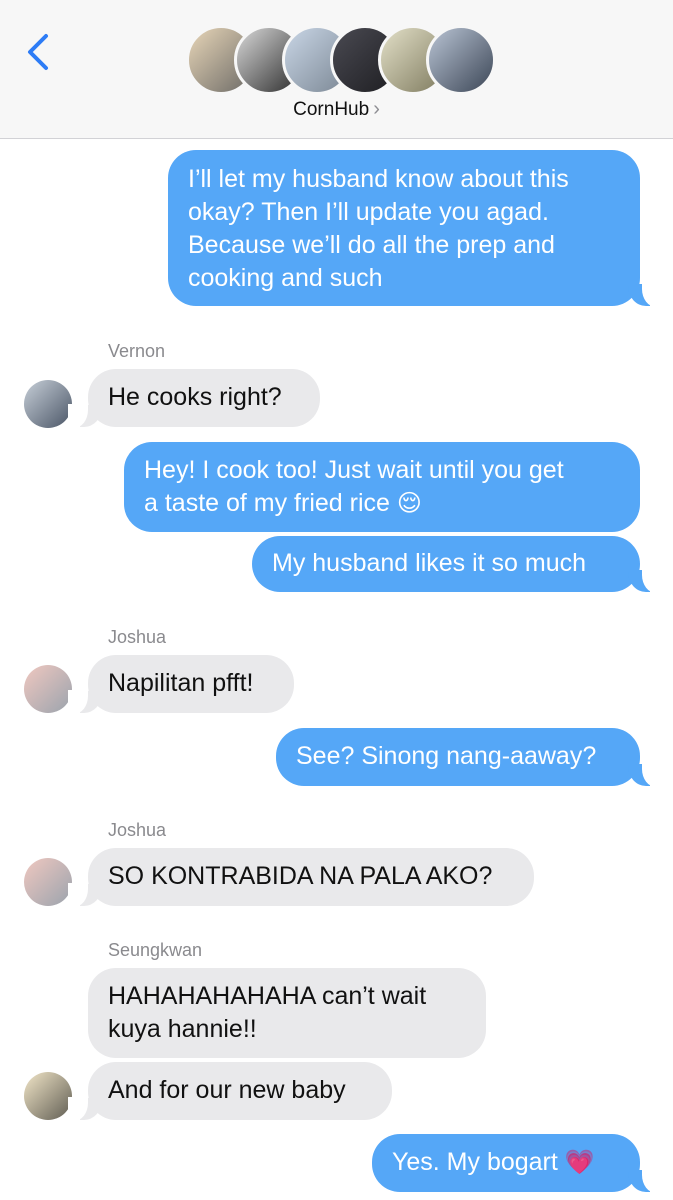  I want to click on message-bubble-incoming: Napilitan pfft!, so click(191, 684).